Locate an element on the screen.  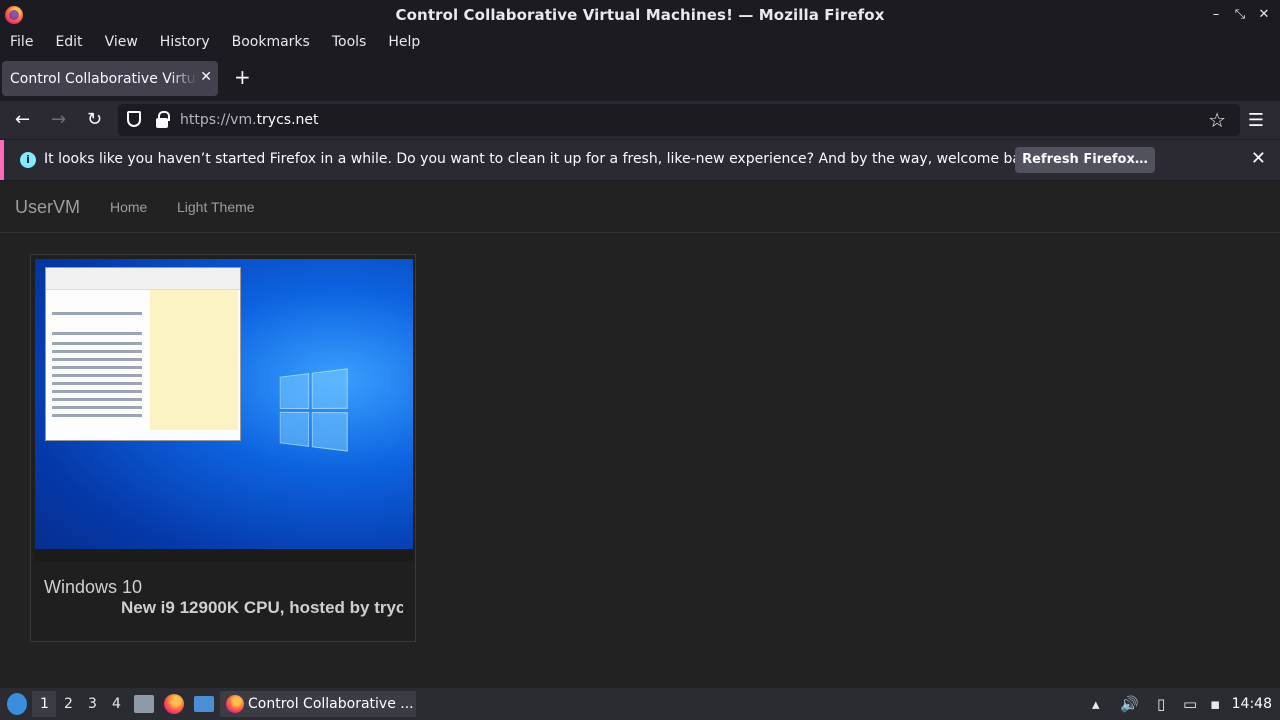
firefox-icon is located at coordinates (235, 704).